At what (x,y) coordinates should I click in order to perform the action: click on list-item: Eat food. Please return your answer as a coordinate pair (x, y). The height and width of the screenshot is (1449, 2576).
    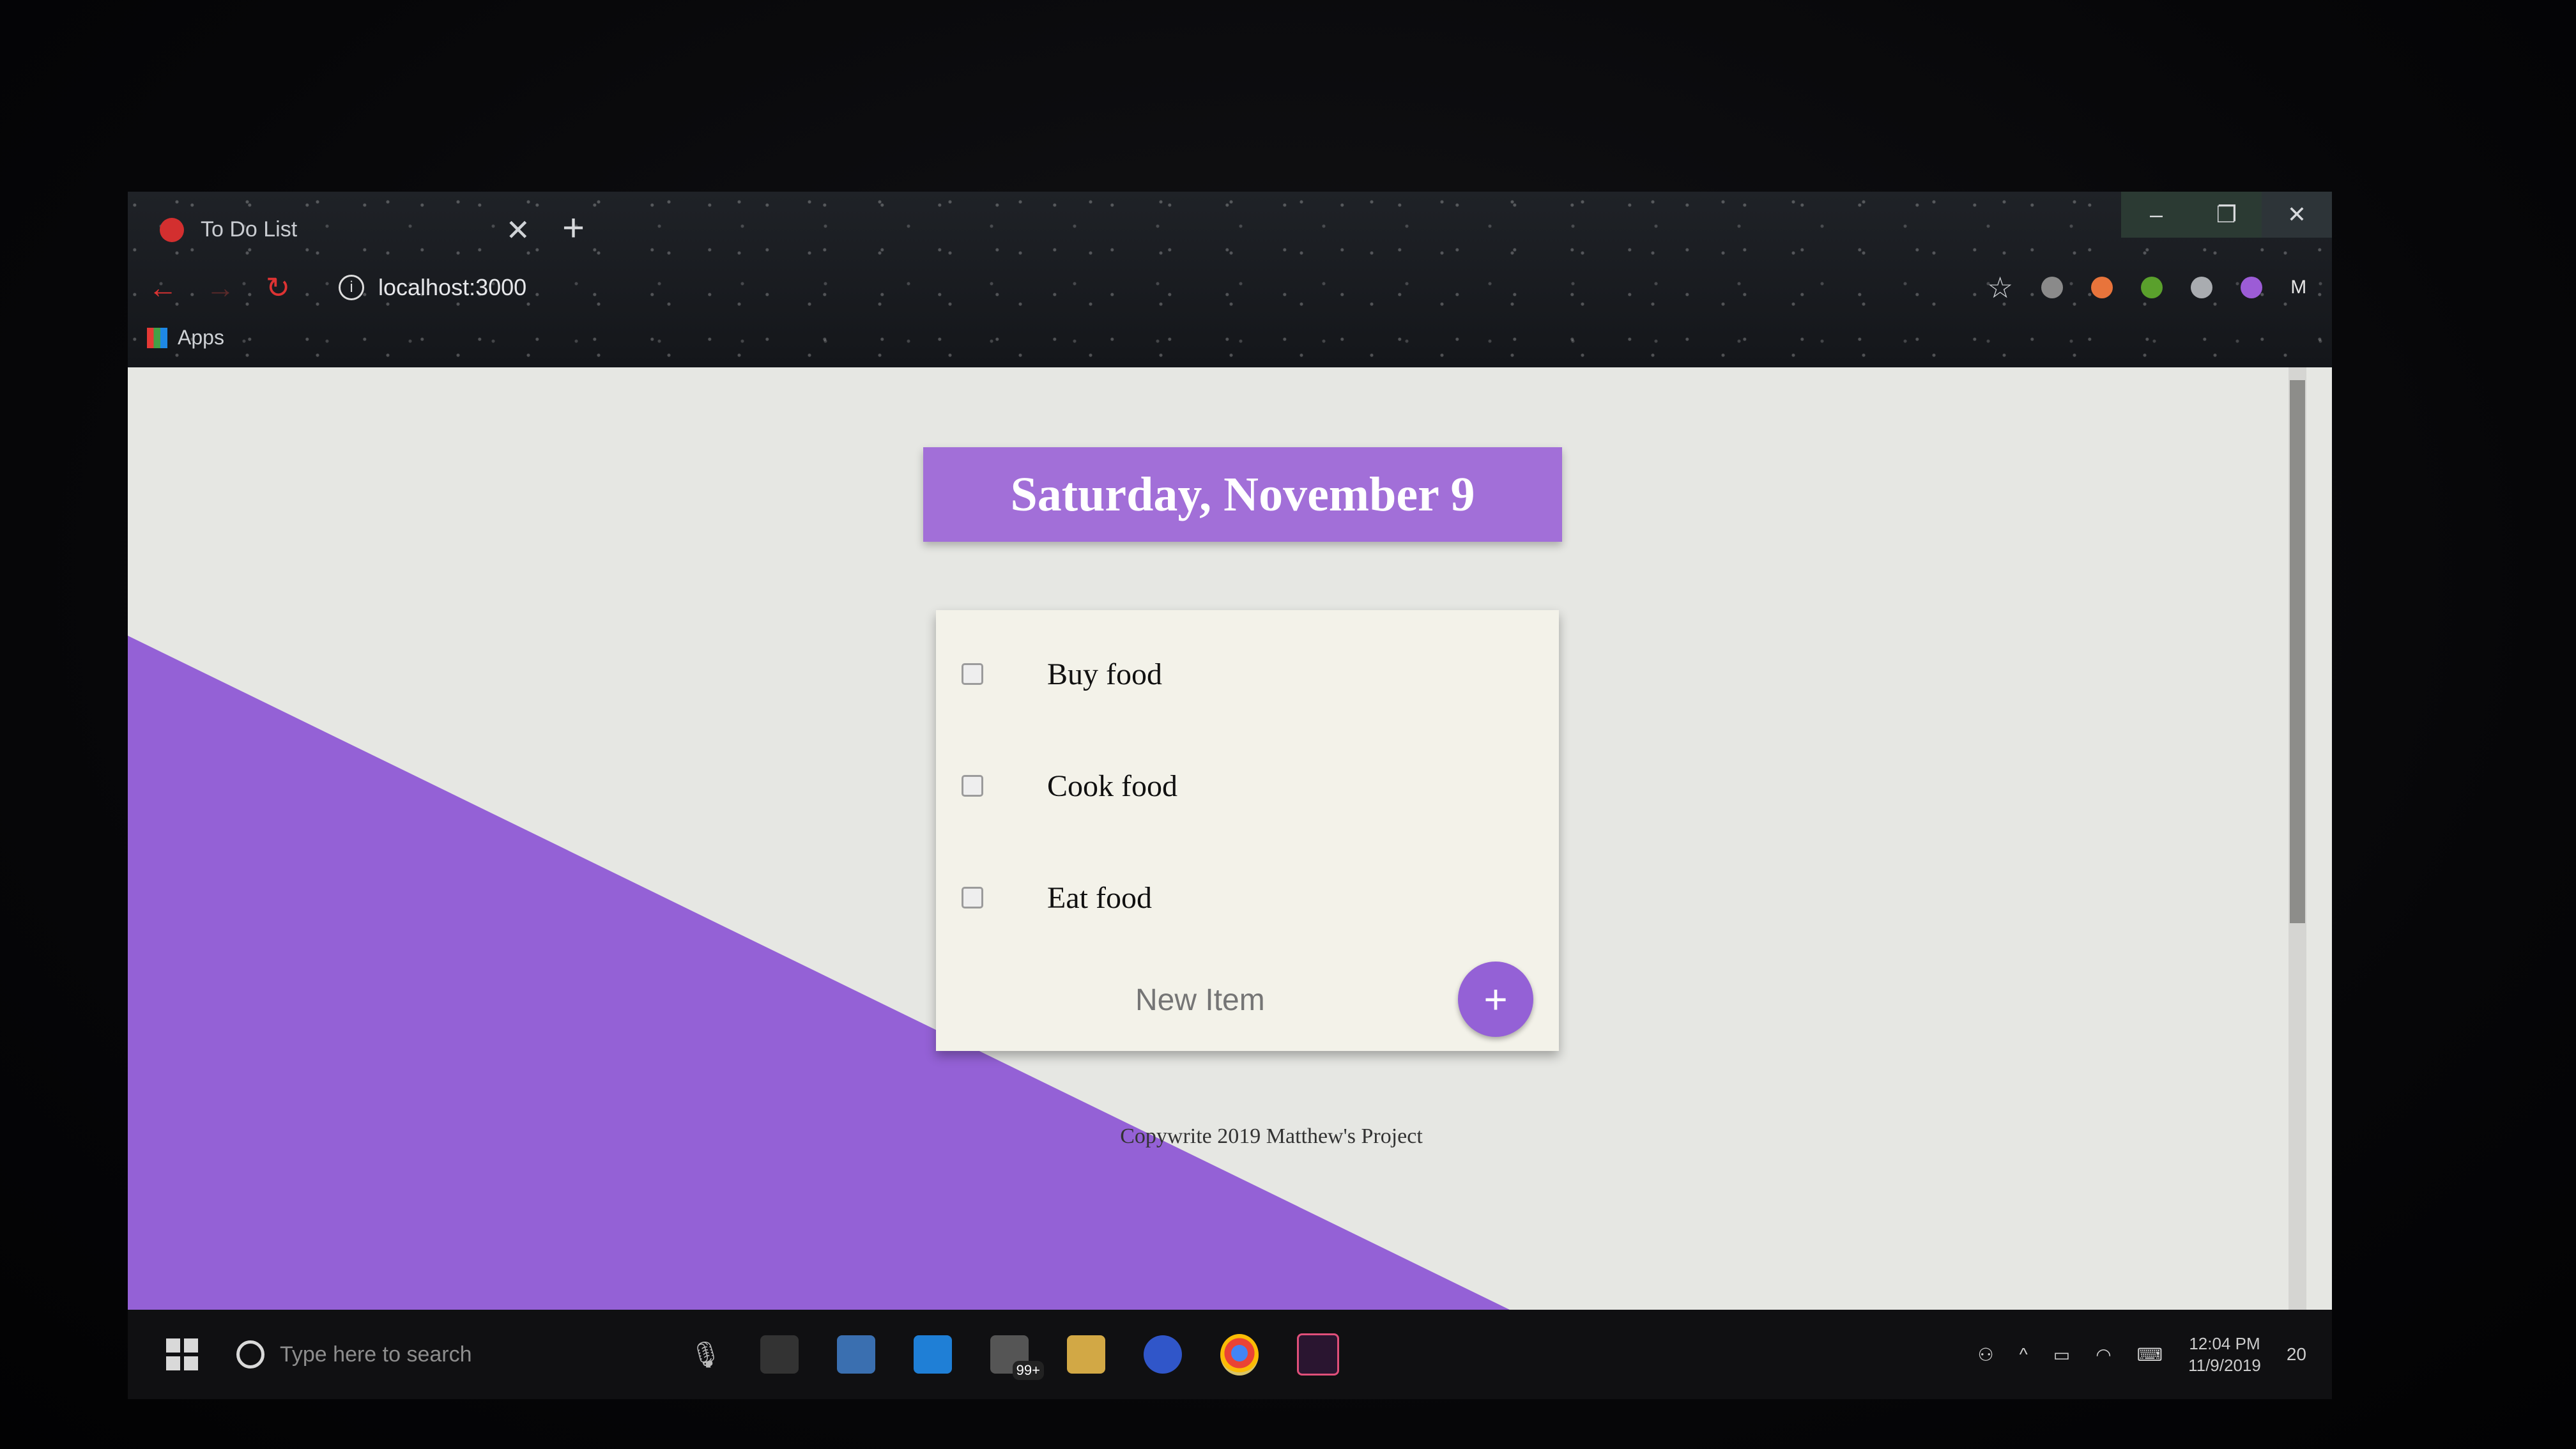
    Looking at the image, I should click on (1247, 897).